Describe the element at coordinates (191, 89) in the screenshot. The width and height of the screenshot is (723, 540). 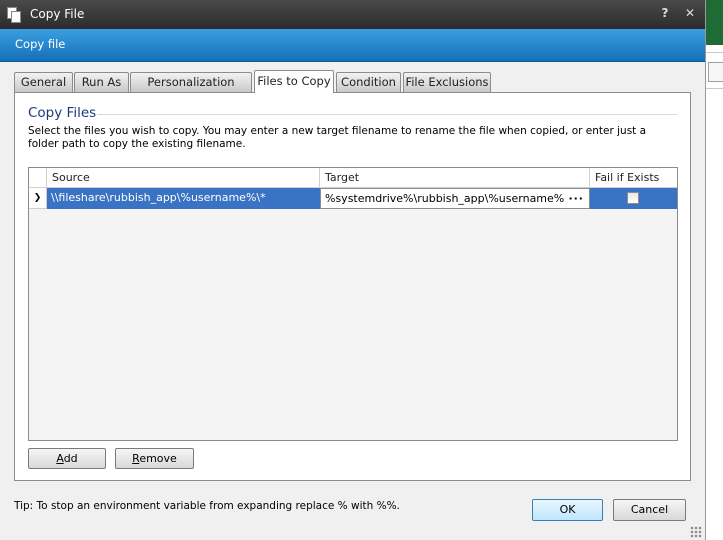
I see `tab-personalization: Personalization (UEM)` at that location.